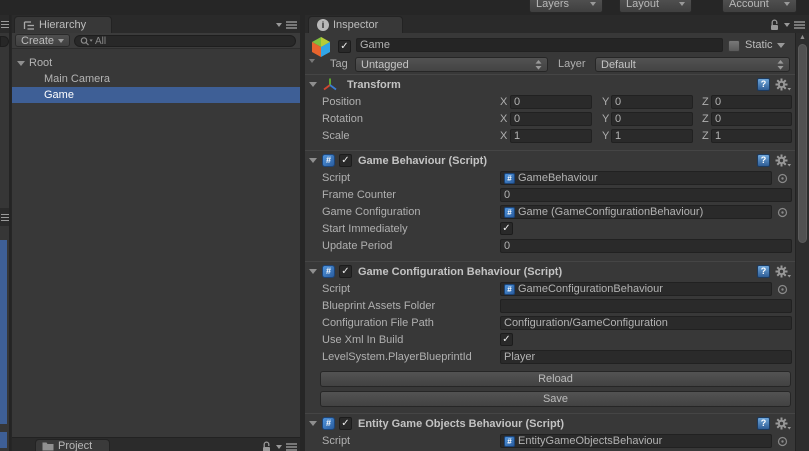 This screenshot has width=809, height=451. Describe the element at coordinates (355, 24) in the screenshot. I see `tab-inspector: i Inspector` at that location.